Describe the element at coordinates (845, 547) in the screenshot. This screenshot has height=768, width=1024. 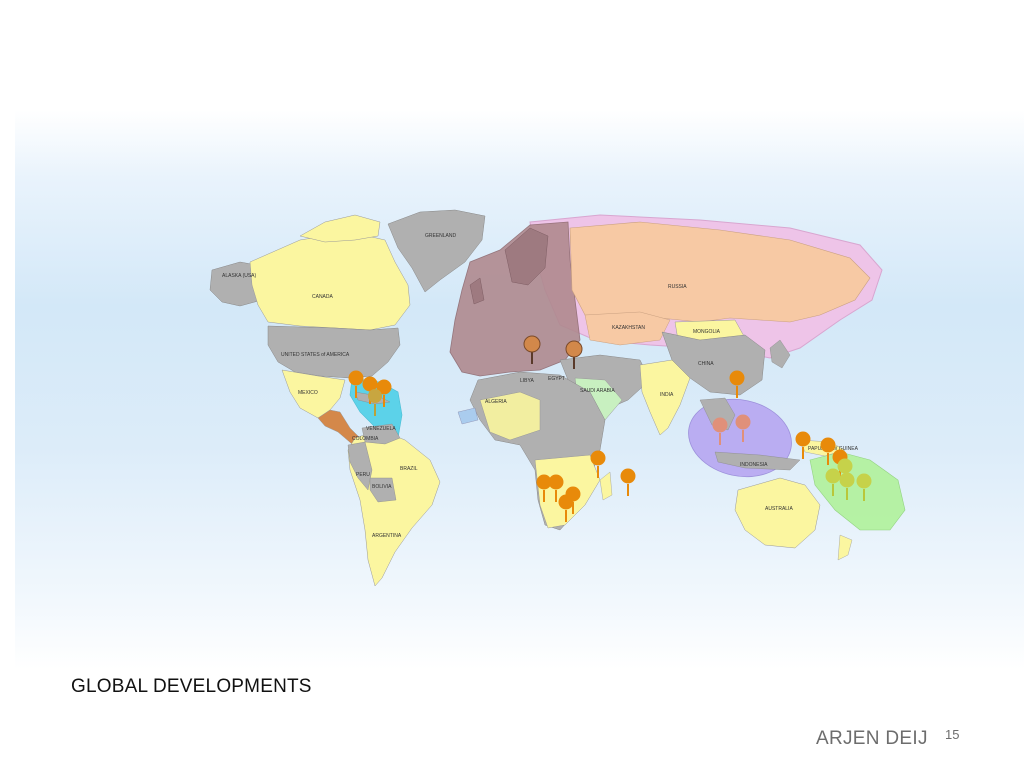
I see `new-zealand-land` at that location.